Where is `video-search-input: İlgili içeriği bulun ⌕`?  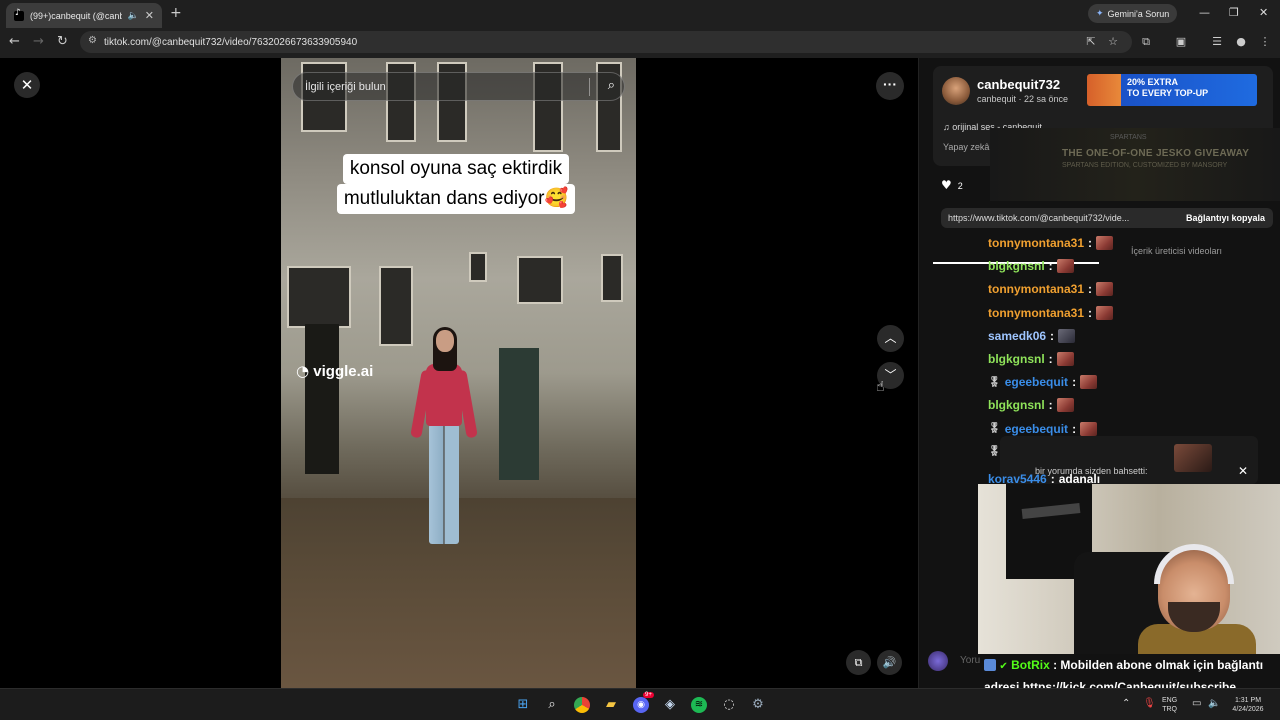 video-search-input: İlgili içeriği bulun ⌕ is located at coordinates (458, 86).